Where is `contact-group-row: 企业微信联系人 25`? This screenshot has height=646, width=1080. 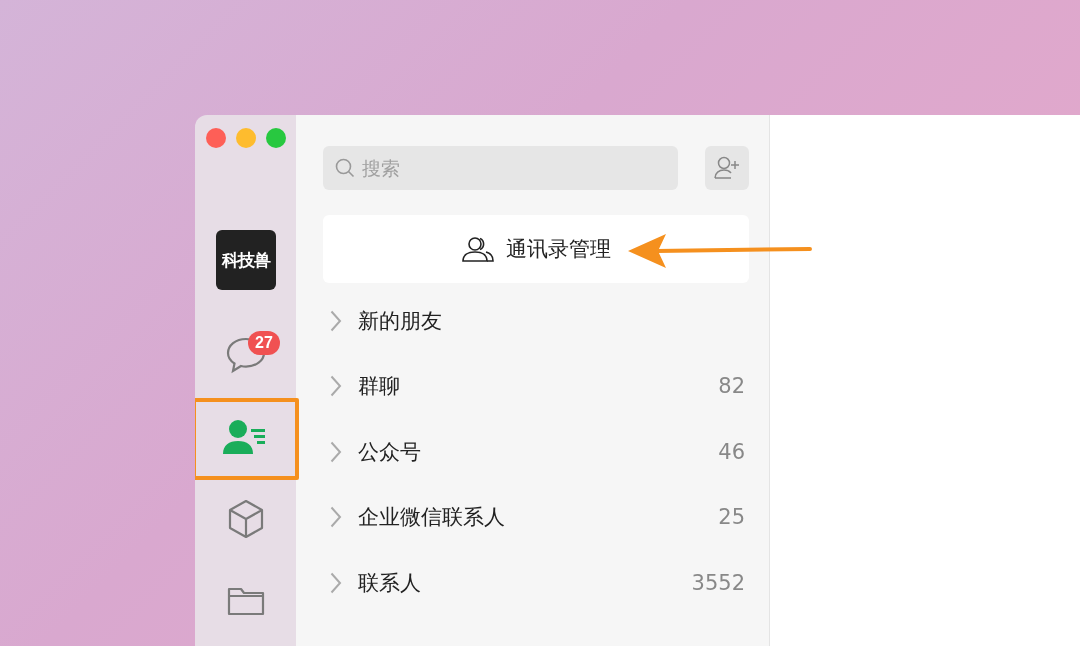
contact-group-row: 企业微信联系人 25 is located at coordinates (536, 517).